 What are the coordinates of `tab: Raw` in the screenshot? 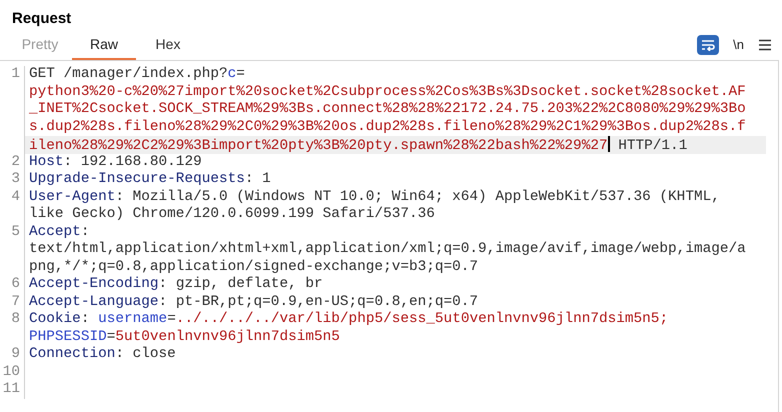 It's located at (104, 45).